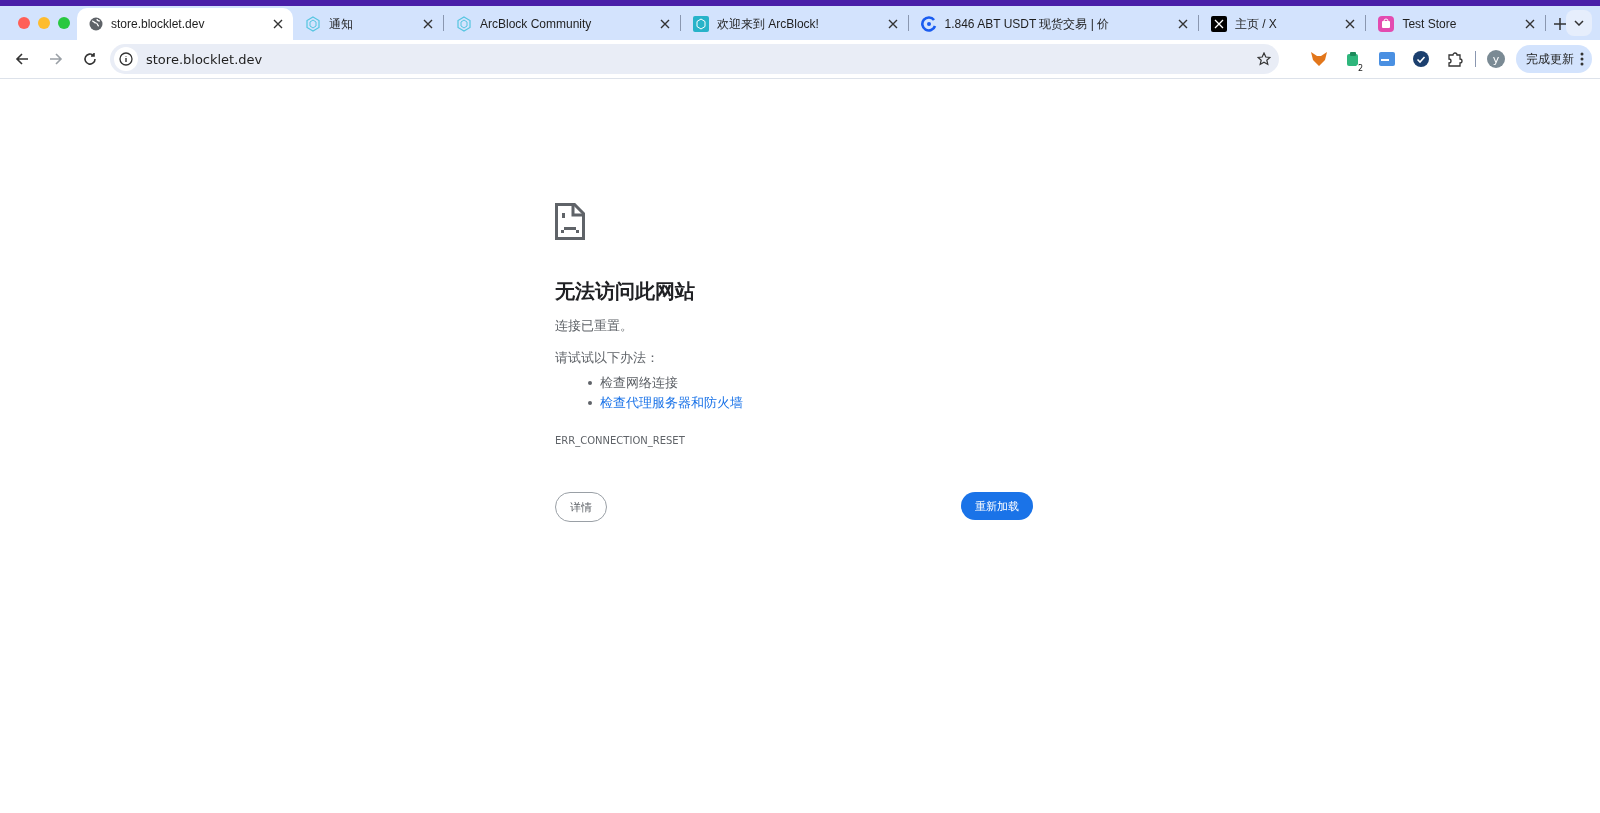 The height and width of the screenshot is (813, 1600). Describe the element at coordinates (1353, 59) in the screenshot. I see `extension-button: 2` at that location.